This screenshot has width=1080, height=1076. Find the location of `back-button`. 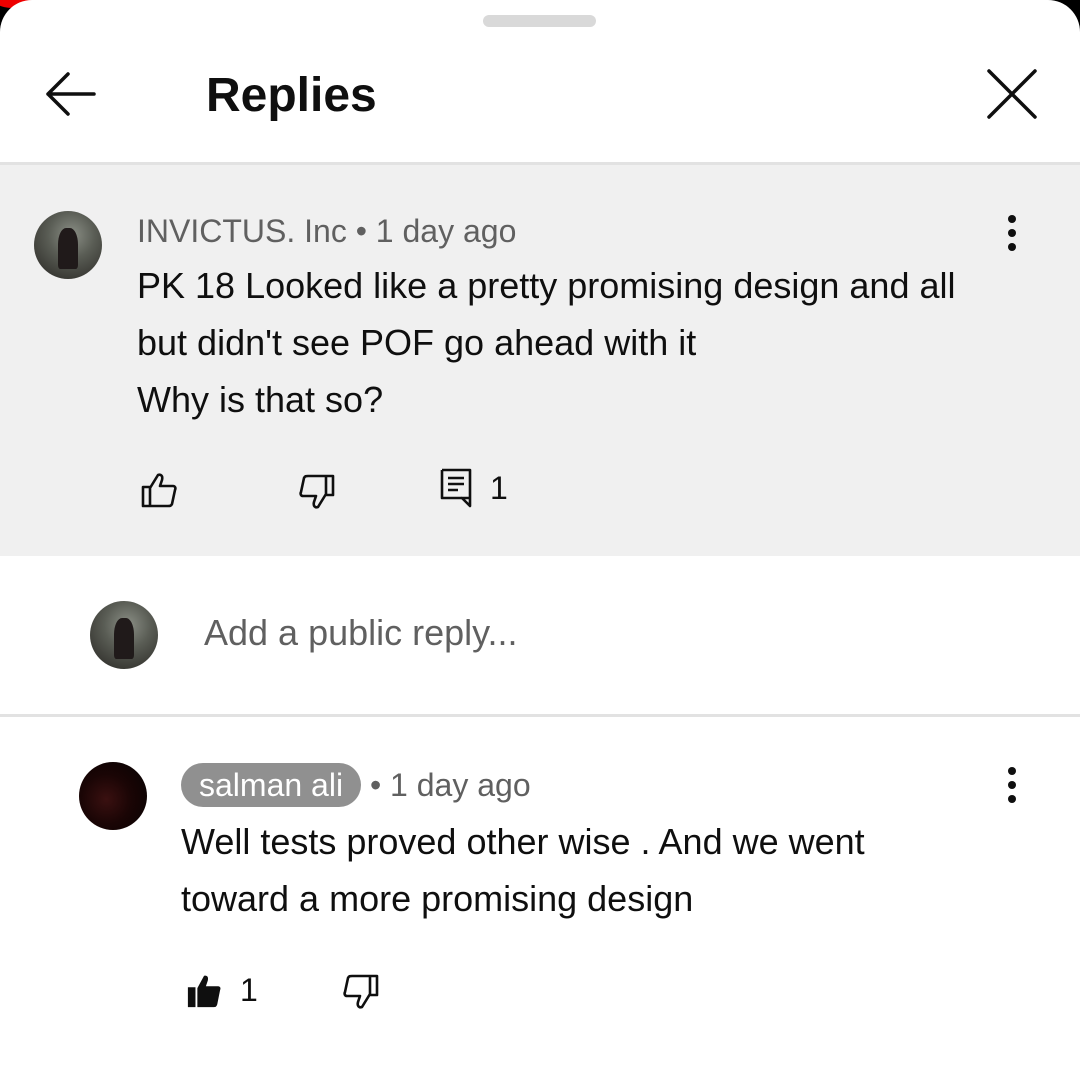

back-button is located at coordinates (70, 94).